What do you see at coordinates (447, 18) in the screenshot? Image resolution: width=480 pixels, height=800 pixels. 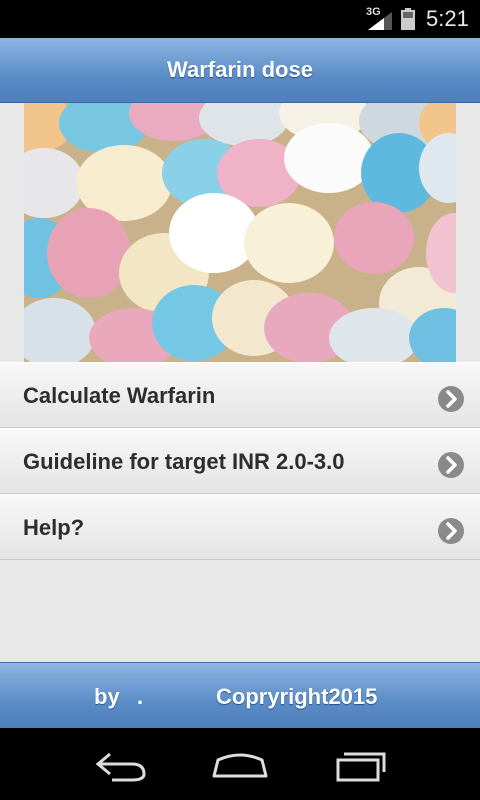 I see `clock: 5:21` at bounding box center [447, 18].